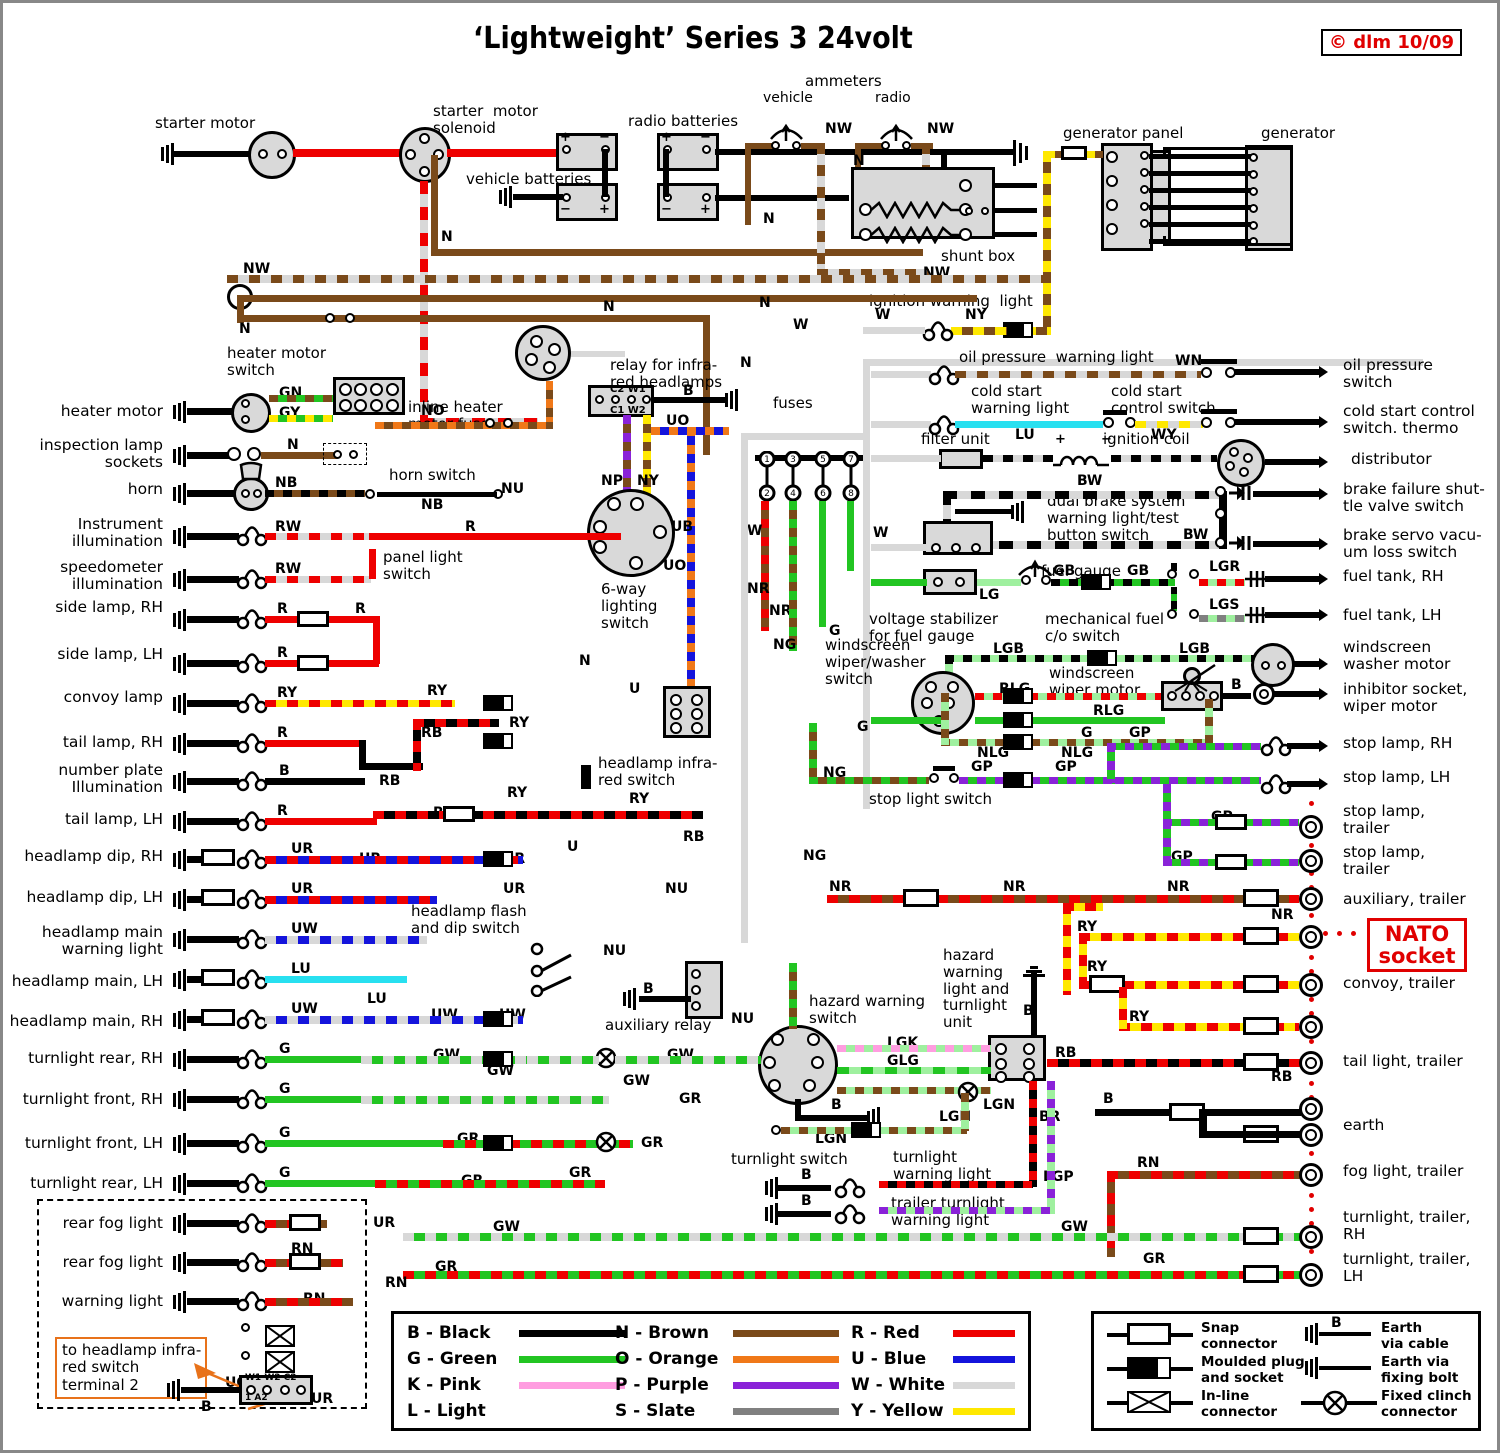 The height and width of the screenshot is (1453, 1500). What do you see at coordinates (452, 1359) in the screenshot?
I see `legend-code: G - Green` at bounding box center [452, 1359].